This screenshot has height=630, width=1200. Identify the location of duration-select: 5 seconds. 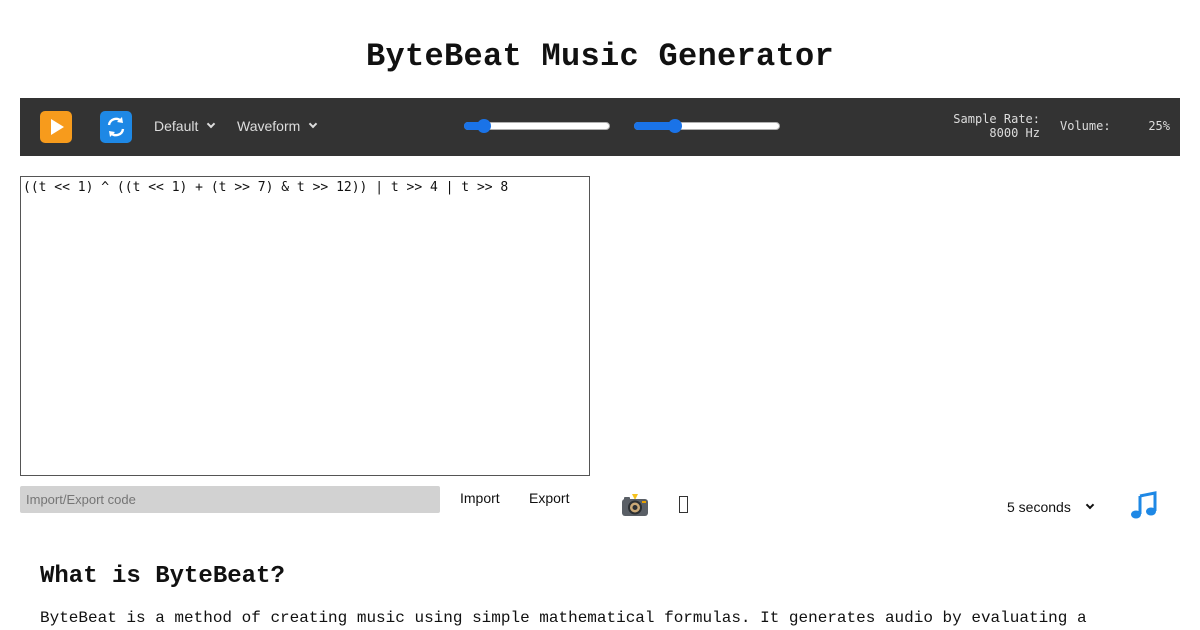
(1051, 507).